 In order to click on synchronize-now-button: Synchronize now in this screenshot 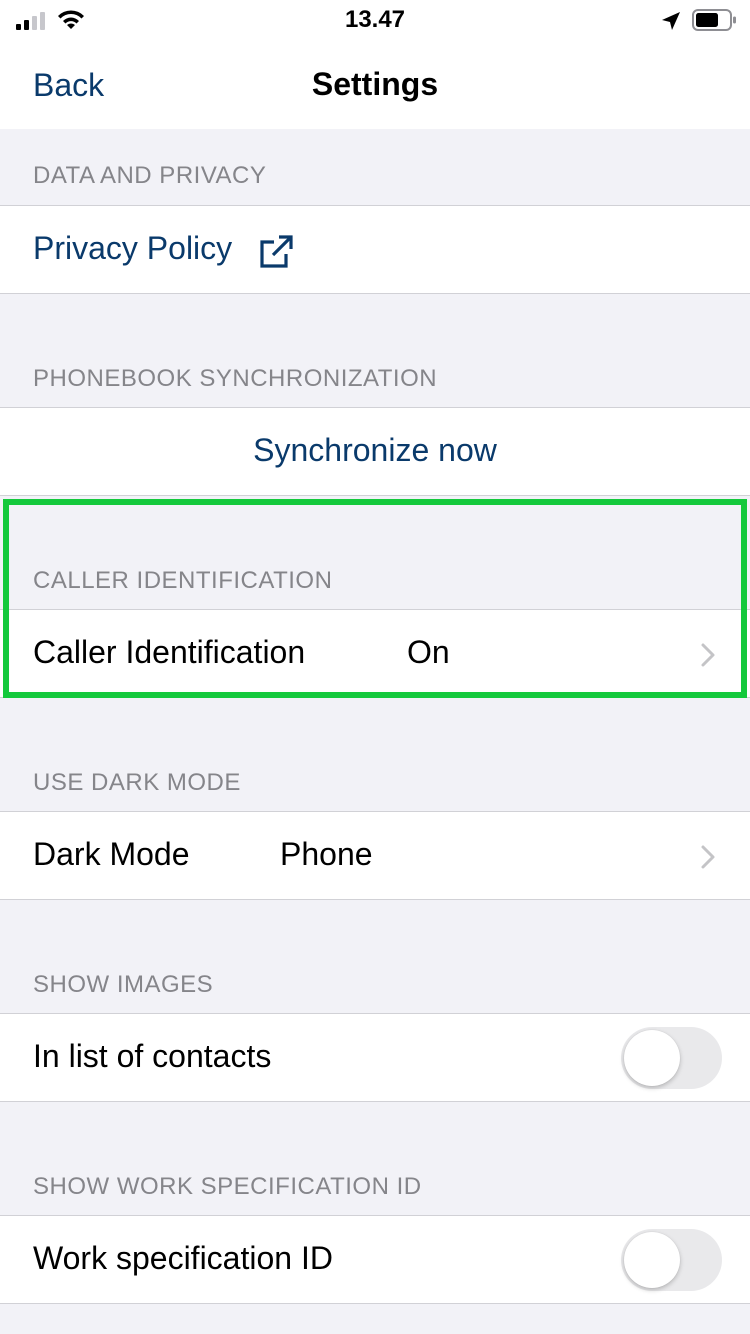, I will do `click(375, 450)`.